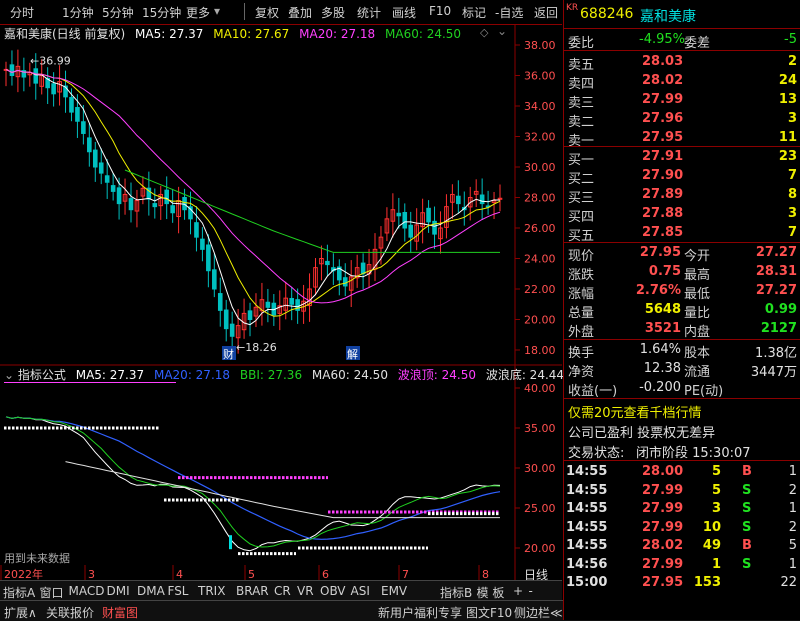 The image size is (800, 621). Describe the element at coordinates (404, 12) in the screenshot. I see `draw-line-button: 画线` at that location.